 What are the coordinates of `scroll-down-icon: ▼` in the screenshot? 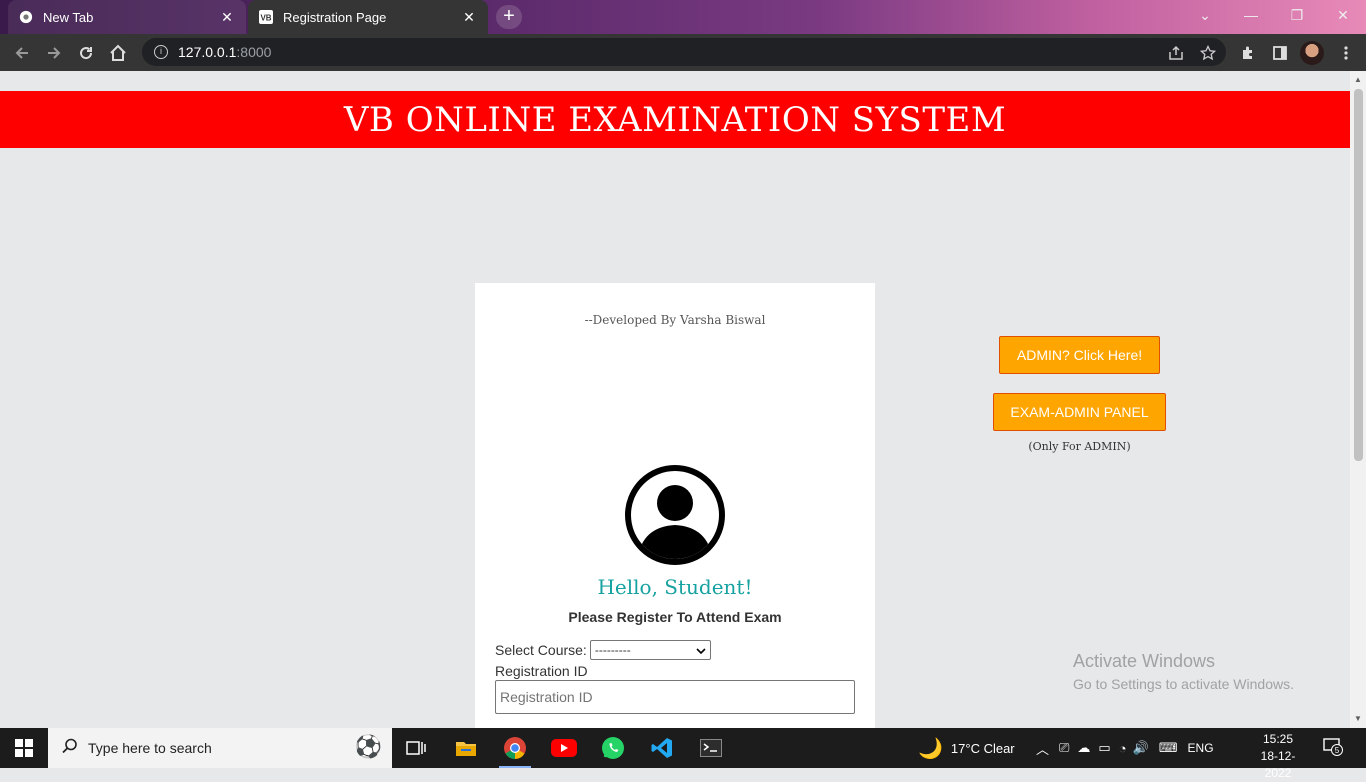 It's located at (1358, 718).